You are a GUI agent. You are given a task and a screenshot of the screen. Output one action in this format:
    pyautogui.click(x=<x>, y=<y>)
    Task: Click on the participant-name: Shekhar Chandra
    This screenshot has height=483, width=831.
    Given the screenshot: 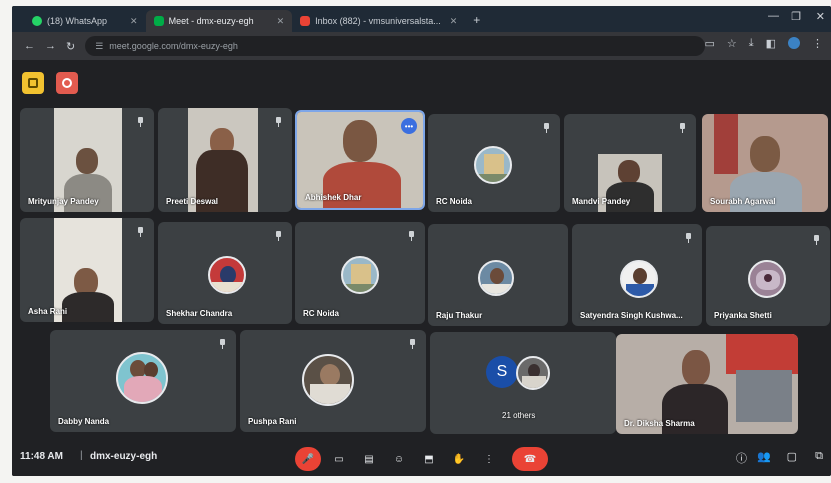 What is the action you would take?
    pyautogui.click(x=199, y=313)
    